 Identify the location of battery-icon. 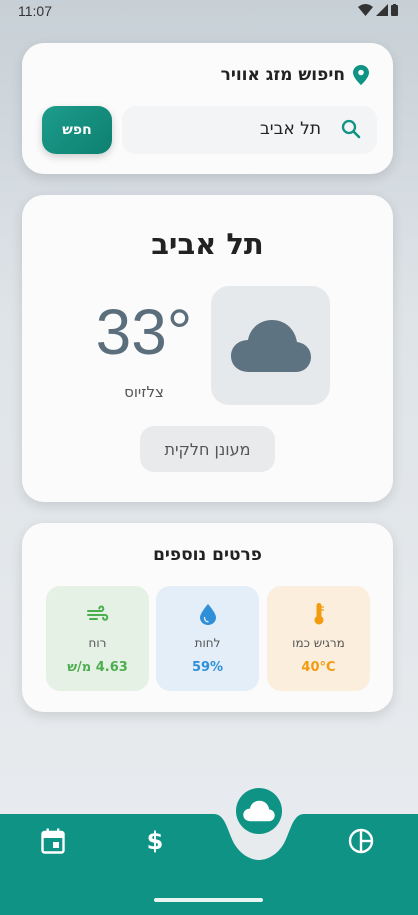
(394, 10).